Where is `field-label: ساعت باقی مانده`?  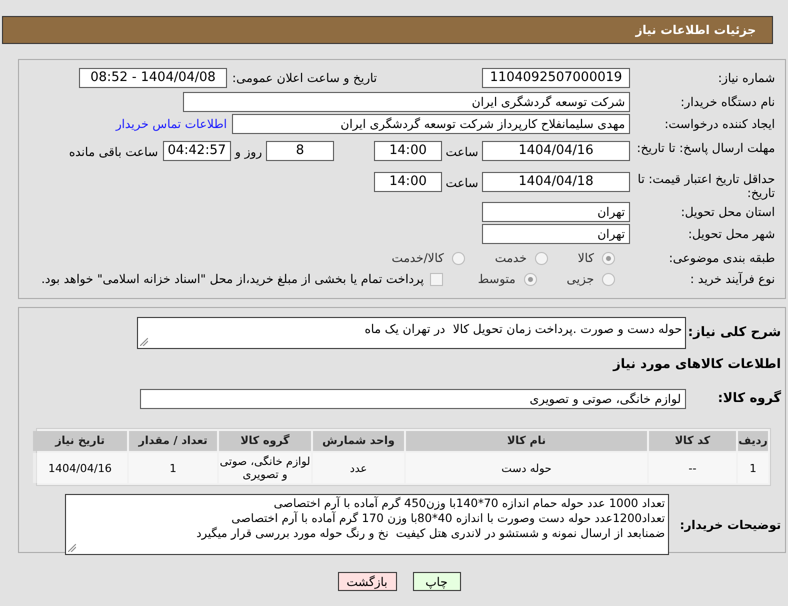 field-label: ساعت باقی مانده is located at coordinates (113, 152).